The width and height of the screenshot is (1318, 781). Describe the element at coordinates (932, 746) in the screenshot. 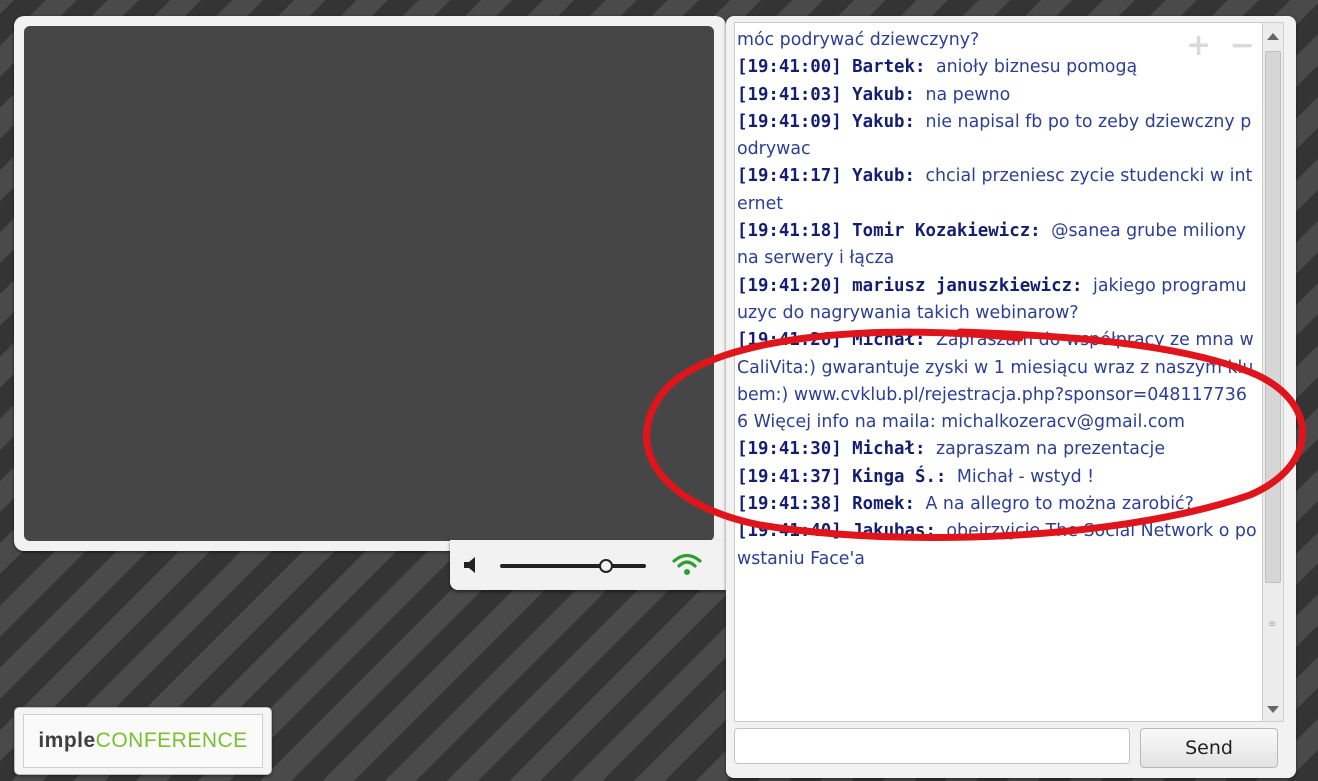

I see `chat-message-input` at that location.